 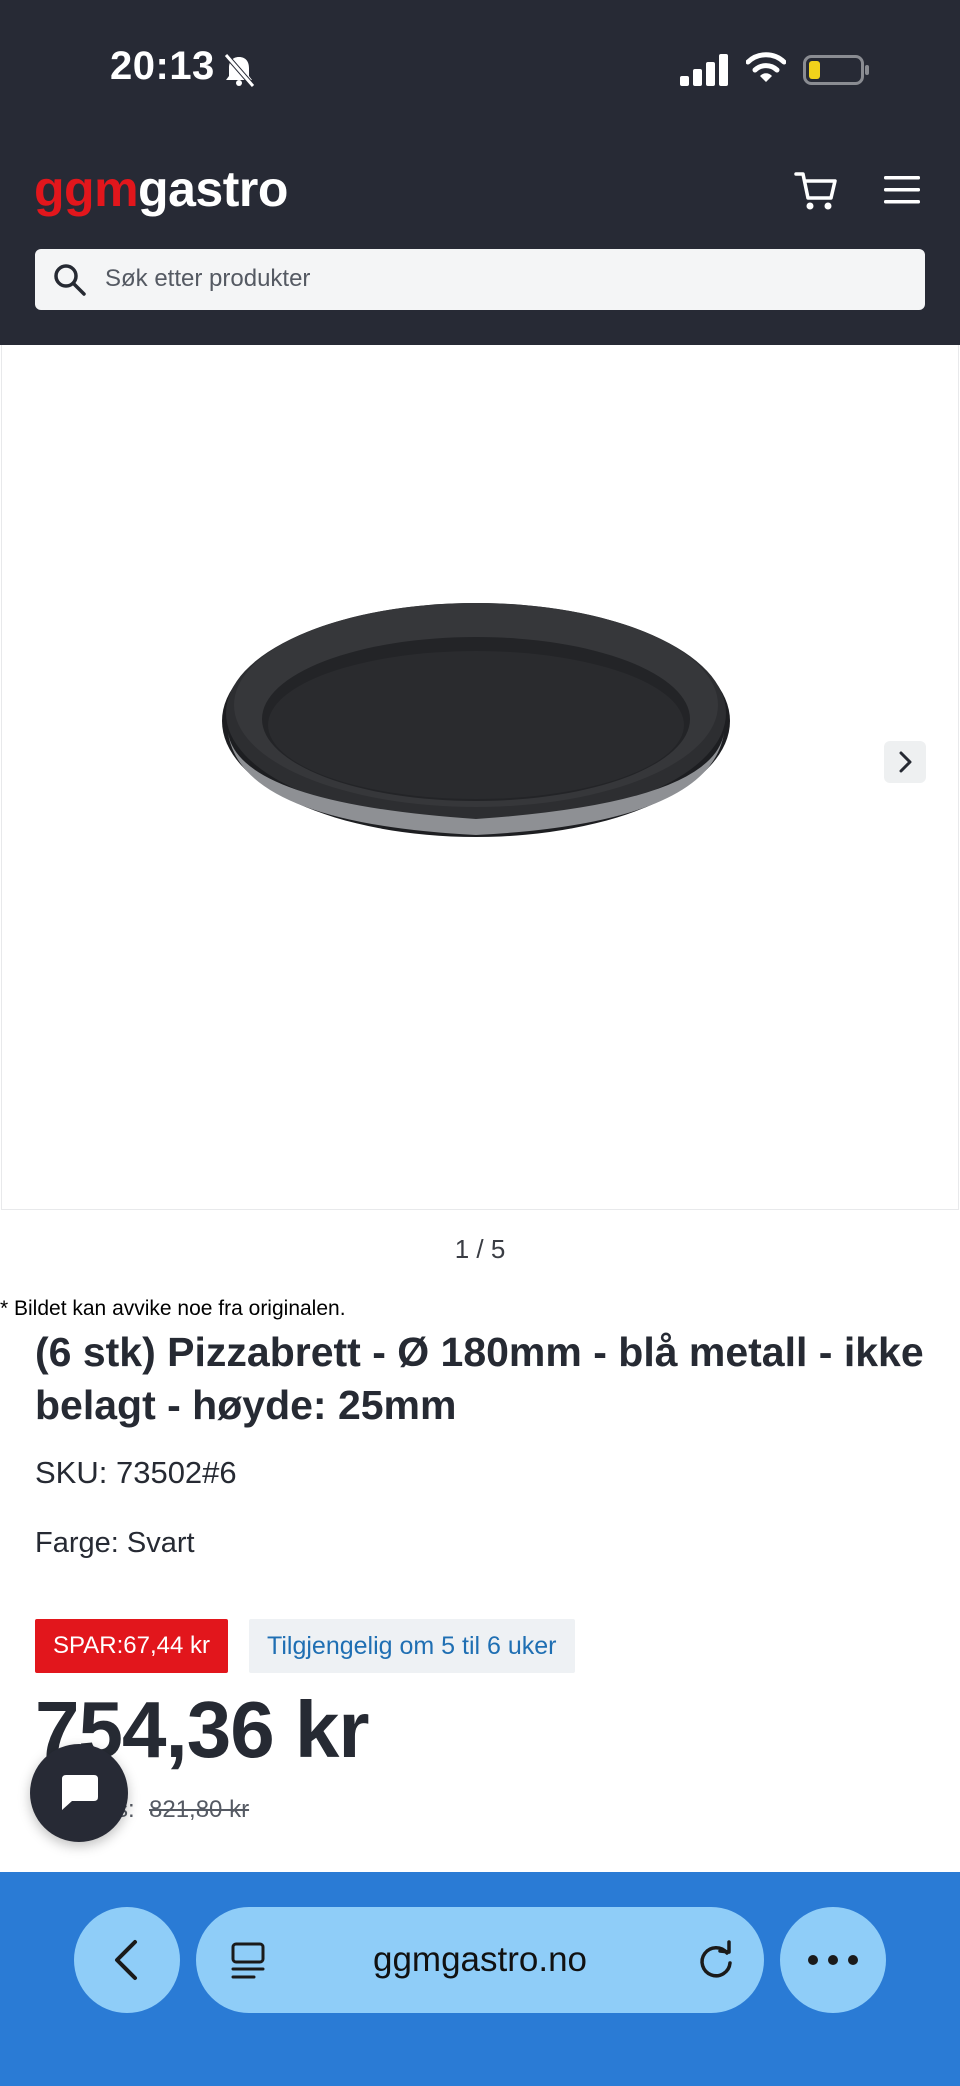 I want to click on url-text: ggmgastro.no, so click(x=480, y=1959).